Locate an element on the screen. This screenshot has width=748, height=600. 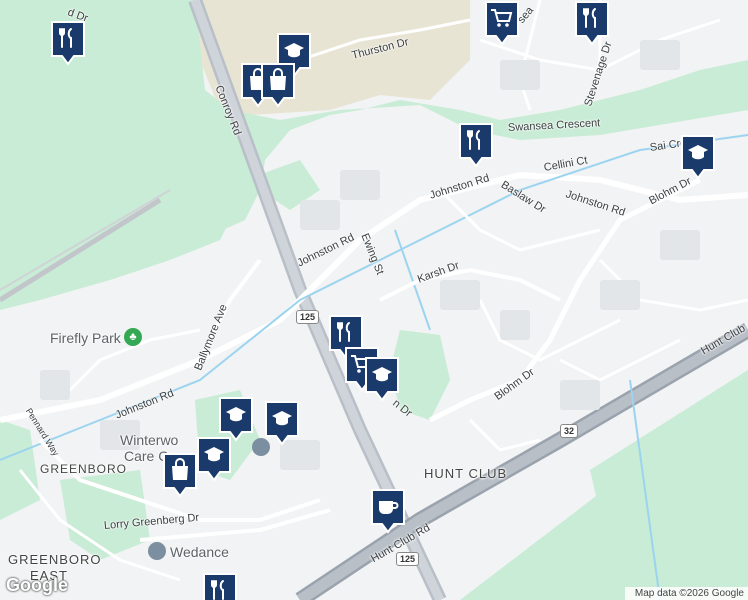
highway-shield-125-south: 125 is located at coordinates (408, 559).